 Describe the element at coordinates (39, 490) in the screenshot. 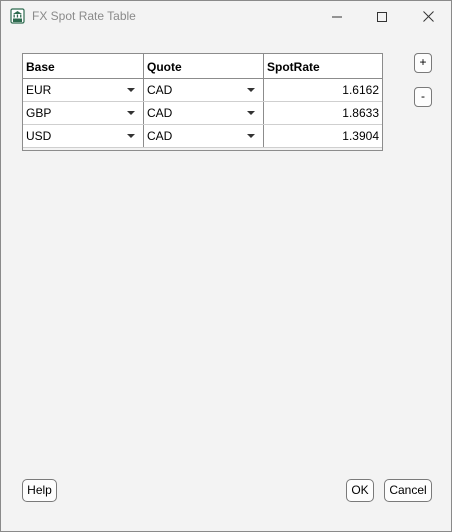

I see `help-button: Help` at that location.